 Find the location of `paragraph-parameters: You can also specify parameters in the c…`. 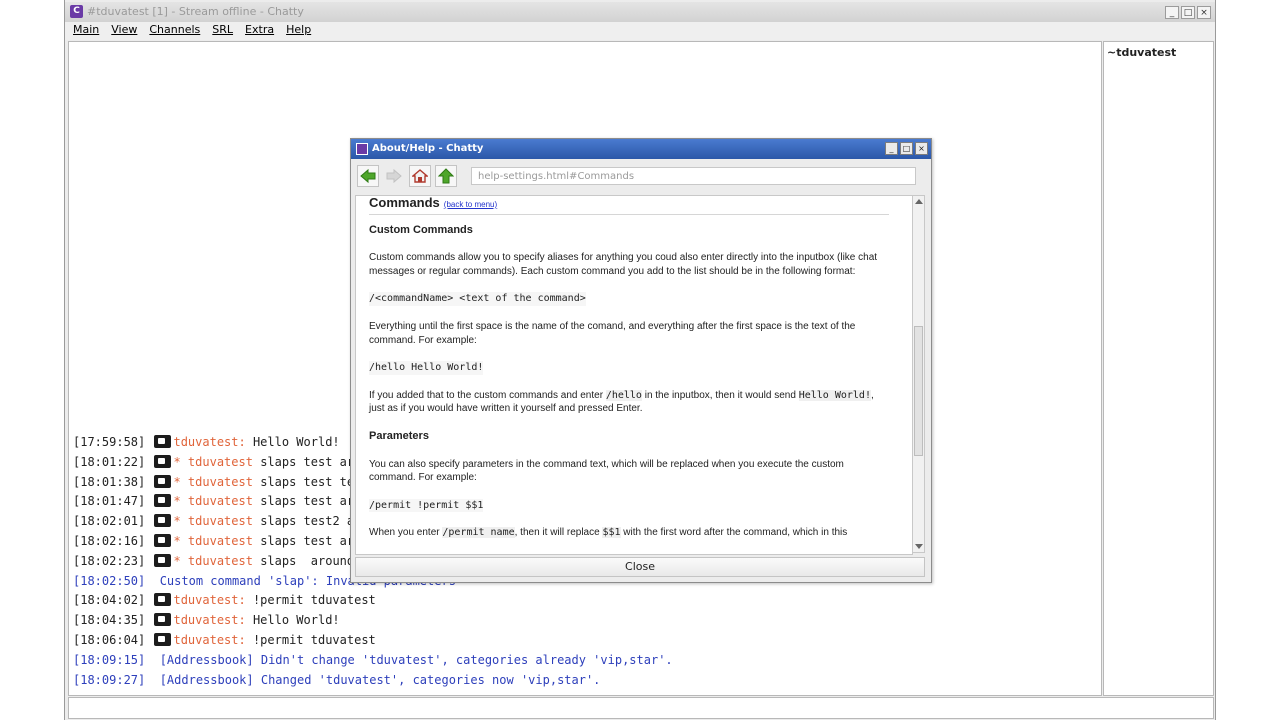

paragraph-parameters: You can also specify parameters in the c… is located at coordinates (606, 471).